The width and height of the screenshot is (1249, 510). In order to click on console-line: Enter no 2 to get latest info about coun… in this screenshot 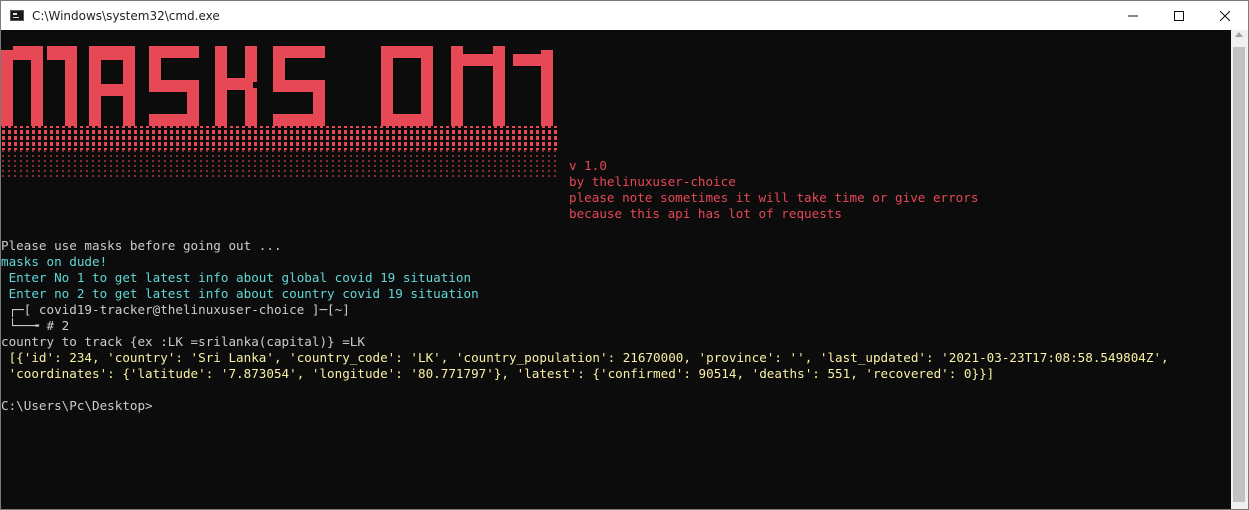, I will do `click(240, 293)`.